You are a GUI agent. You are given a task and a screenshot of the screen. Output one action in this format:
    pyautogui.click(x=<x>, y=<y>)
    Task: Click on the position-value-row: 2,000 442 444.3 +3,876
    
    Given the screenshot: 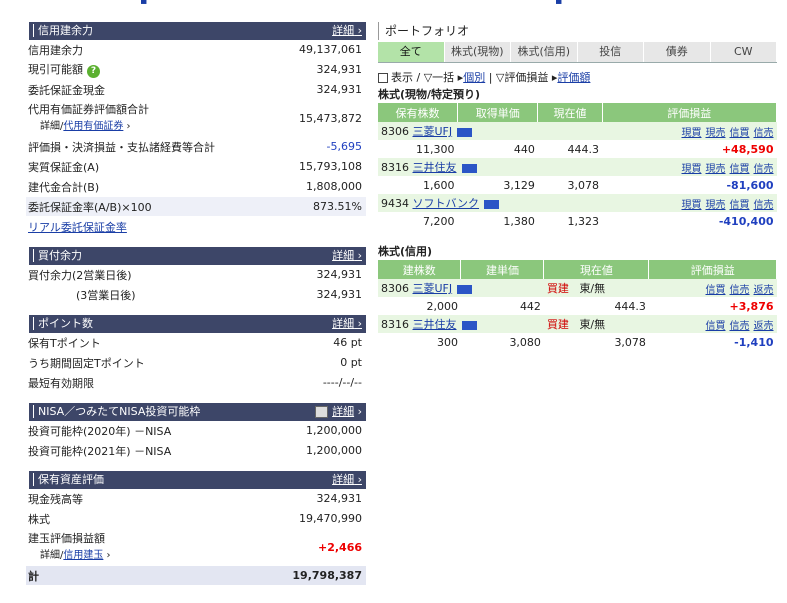 What is the action you would take?
    pyautogui.click(x=577, y=306)
    